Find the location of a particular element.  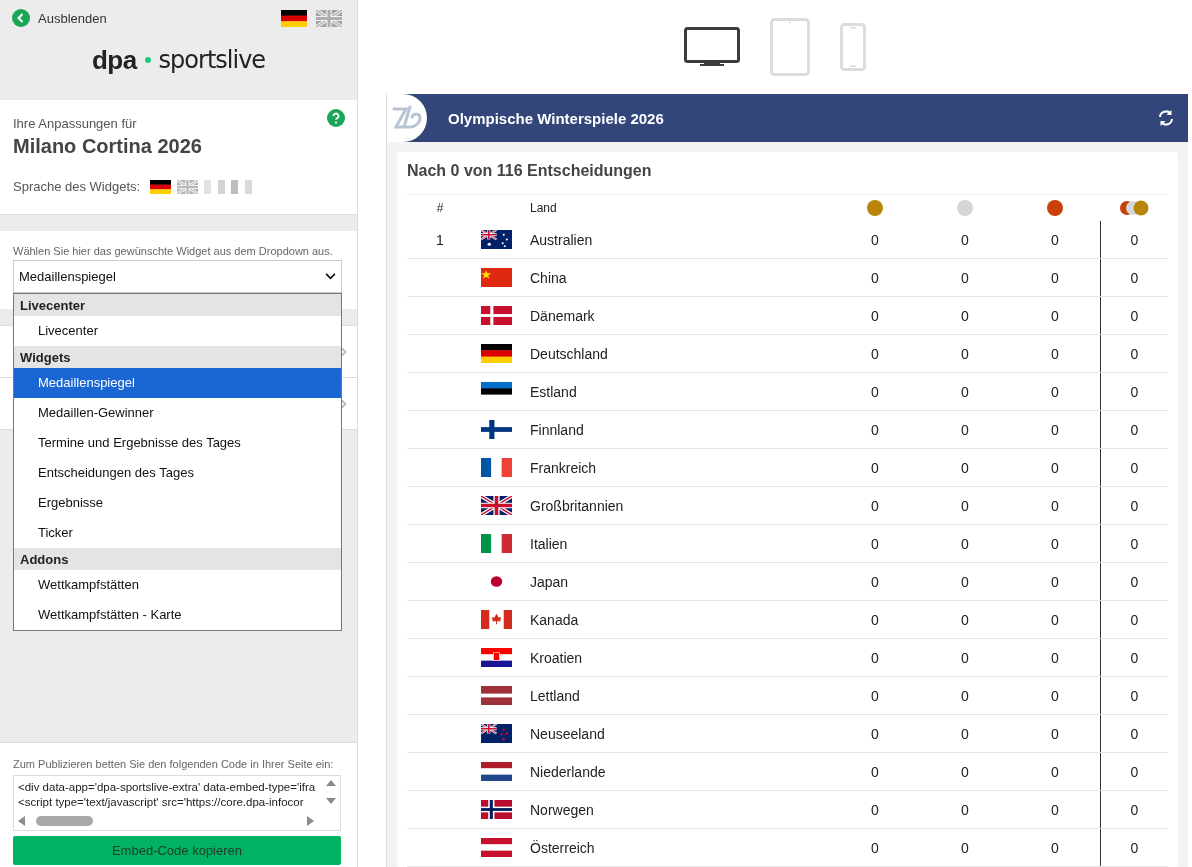

copy-button: Embed-Code kopieren is located at coordinates (177, 850).